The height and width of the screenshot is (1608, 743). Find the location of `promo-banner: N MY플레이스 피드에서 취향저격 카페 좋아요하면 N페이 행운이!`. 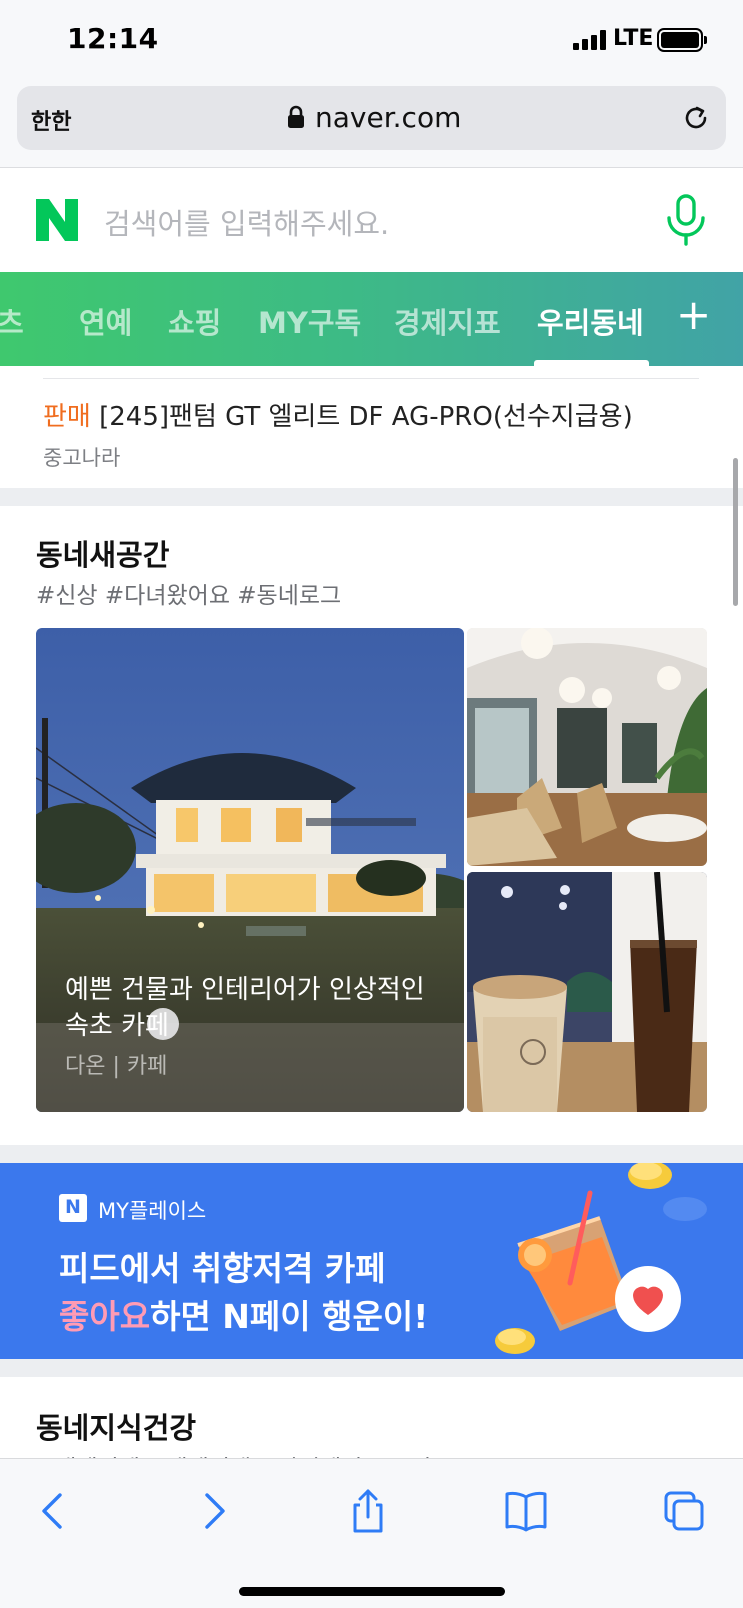

promo-banner: N MY플레이스 피드에서 취향저격 카페 좋아요하면 N페이 행운이! is located at coordinates (371, 1261).